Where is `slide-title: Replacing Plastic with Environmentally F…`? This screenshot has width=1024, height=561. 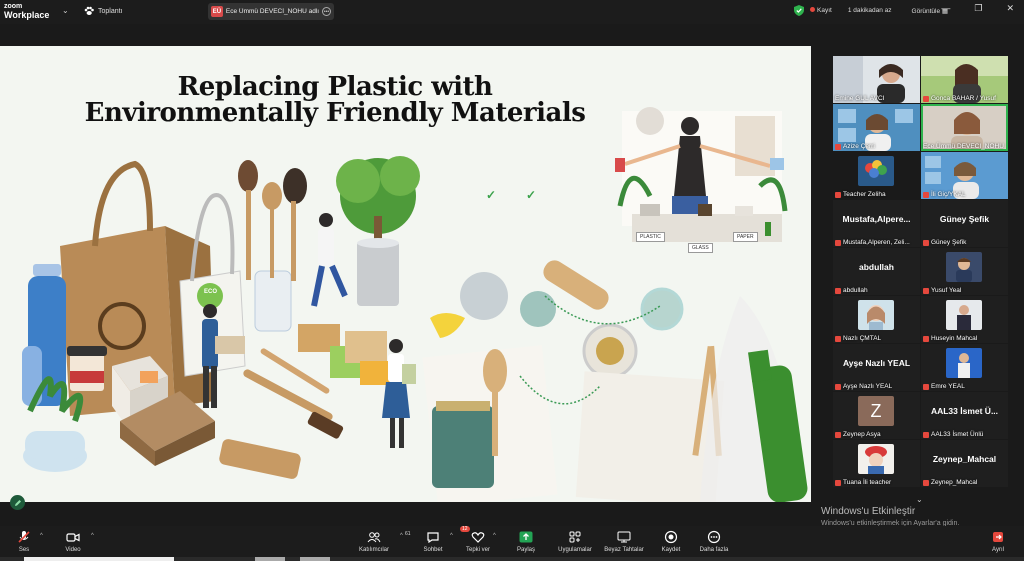 slide-title: Replacing Plastic with Environmentally F… is located at coordinates (335, 100).